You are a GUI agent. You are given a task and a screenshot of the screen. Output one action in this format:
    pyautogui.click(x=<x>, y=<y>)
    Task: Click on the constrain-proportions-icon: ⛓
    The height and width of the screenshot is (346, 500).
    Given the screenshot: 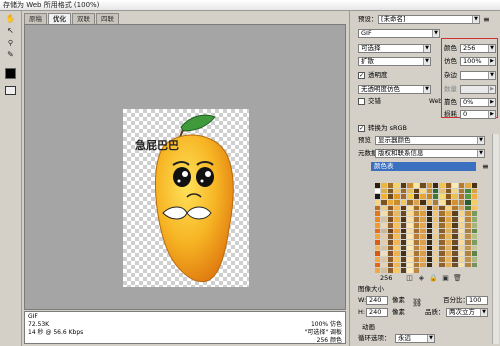 What is the action you would take?
    pyautogui.click(x=417, y=302)
    